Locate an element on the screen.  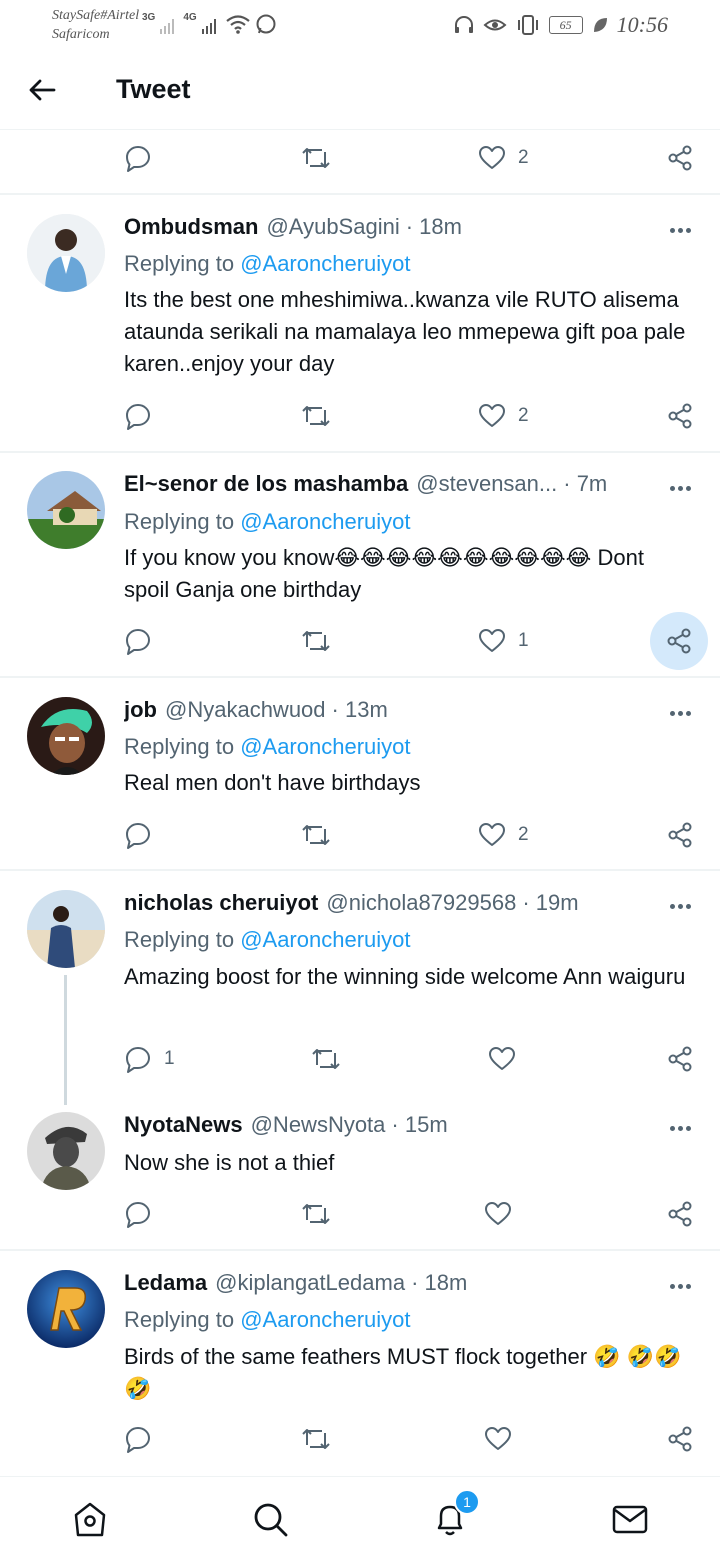
whatsapp-icon is located at coordinates (266, 24).